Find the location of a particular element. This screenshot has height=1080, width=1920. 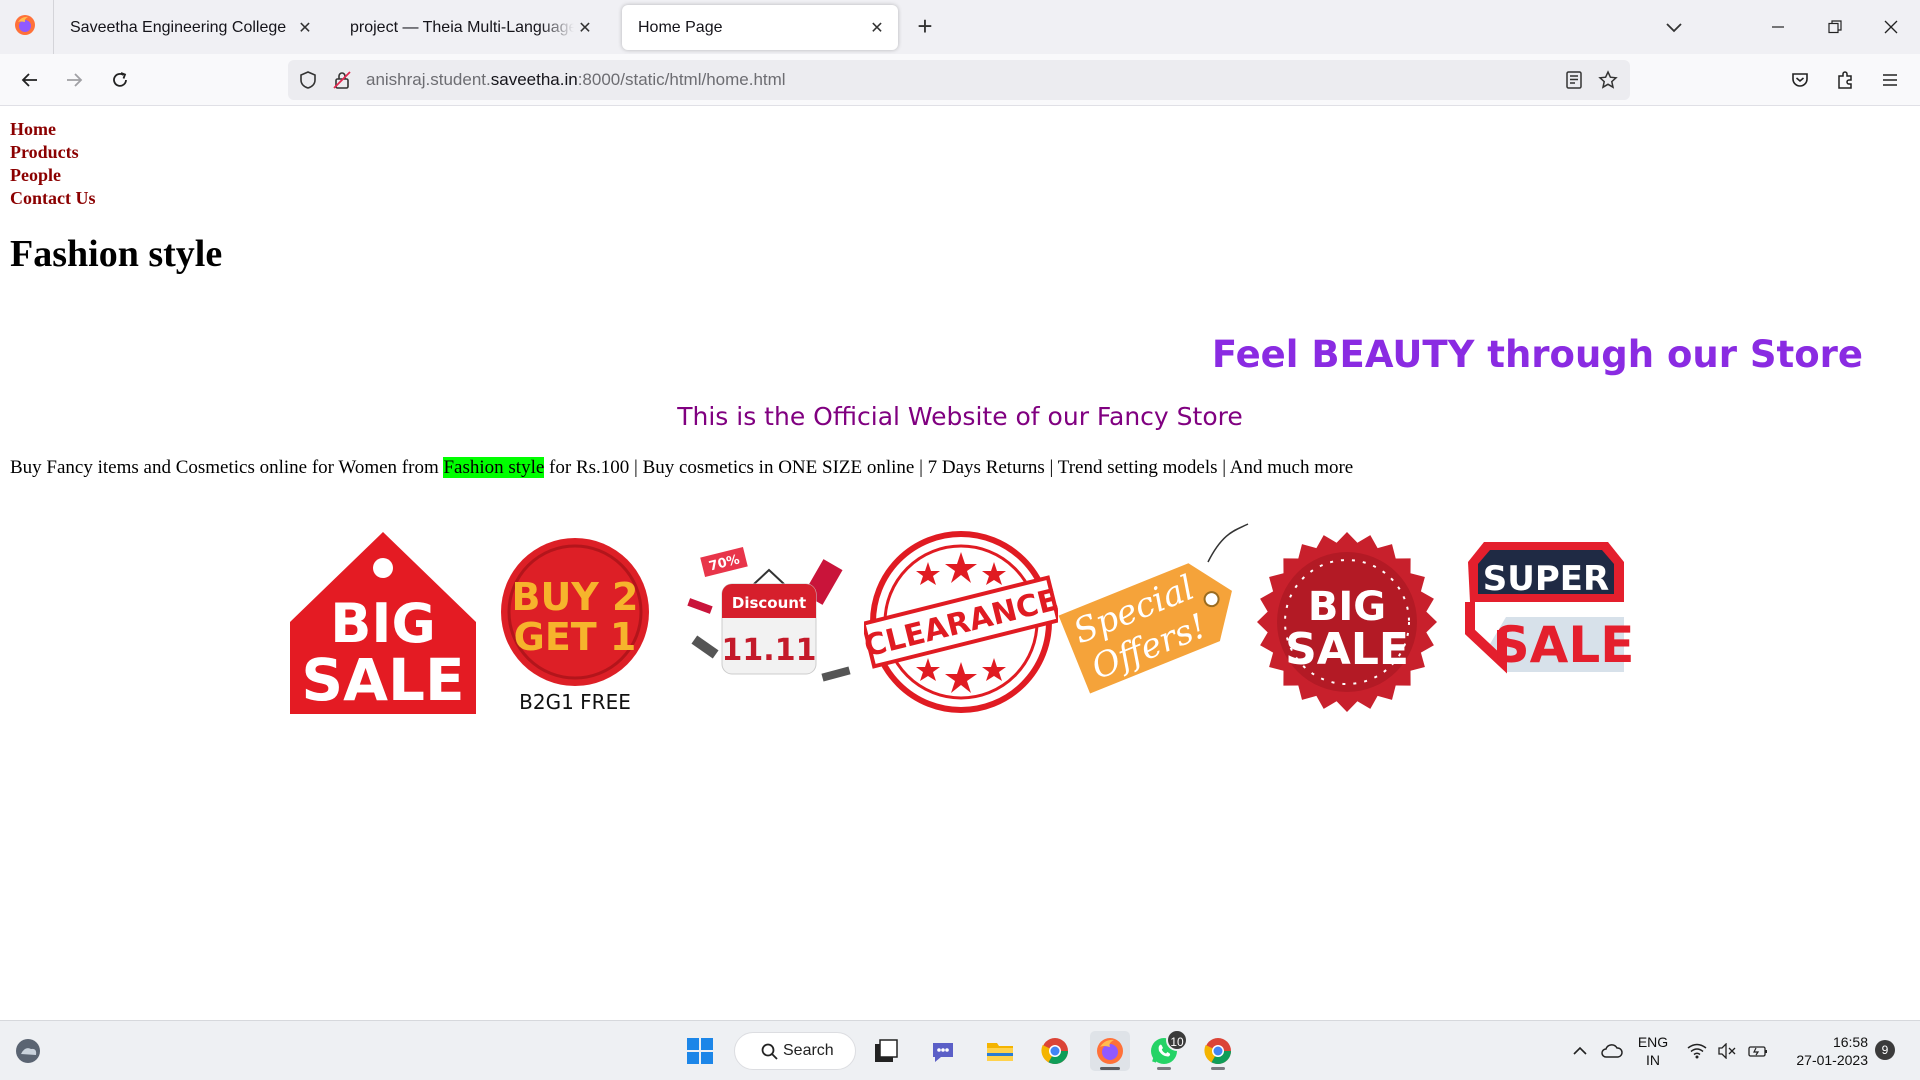

firefox-button is located at coordinates (1110, 1051).